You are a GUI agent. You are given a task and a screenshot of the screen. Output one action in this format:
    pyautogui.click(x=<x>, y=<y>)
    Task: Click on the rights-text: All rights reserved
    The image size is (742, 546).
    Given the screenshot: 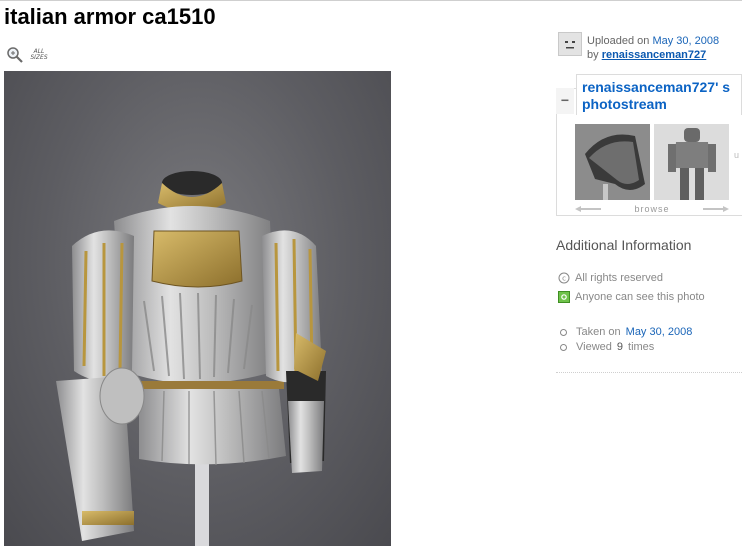 What is the action you would take?
    pyautogui.click(x=619, y=278)
    